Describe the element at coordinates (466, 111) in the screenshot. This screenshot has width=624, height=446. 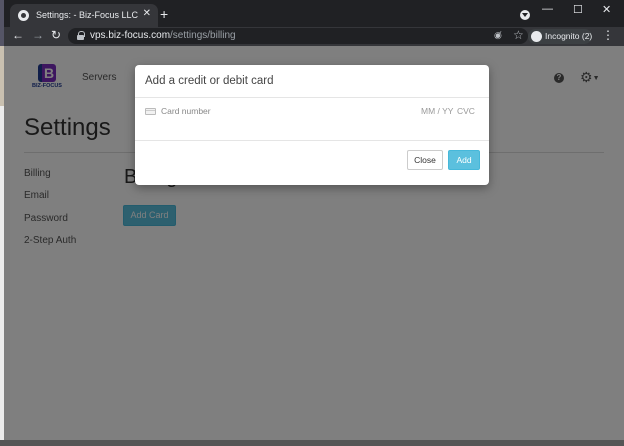
I see `card-cvc-input: CVC` at that location.